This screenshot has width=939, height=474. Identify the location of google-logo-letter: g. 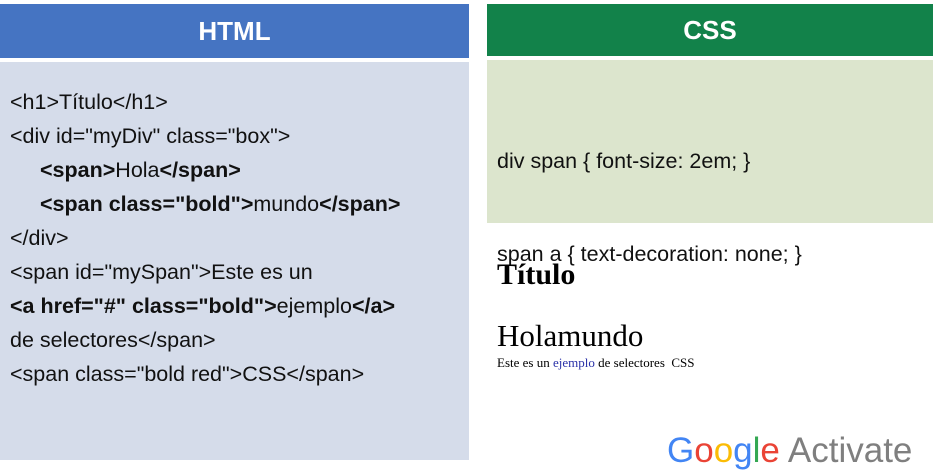
(743, 450).